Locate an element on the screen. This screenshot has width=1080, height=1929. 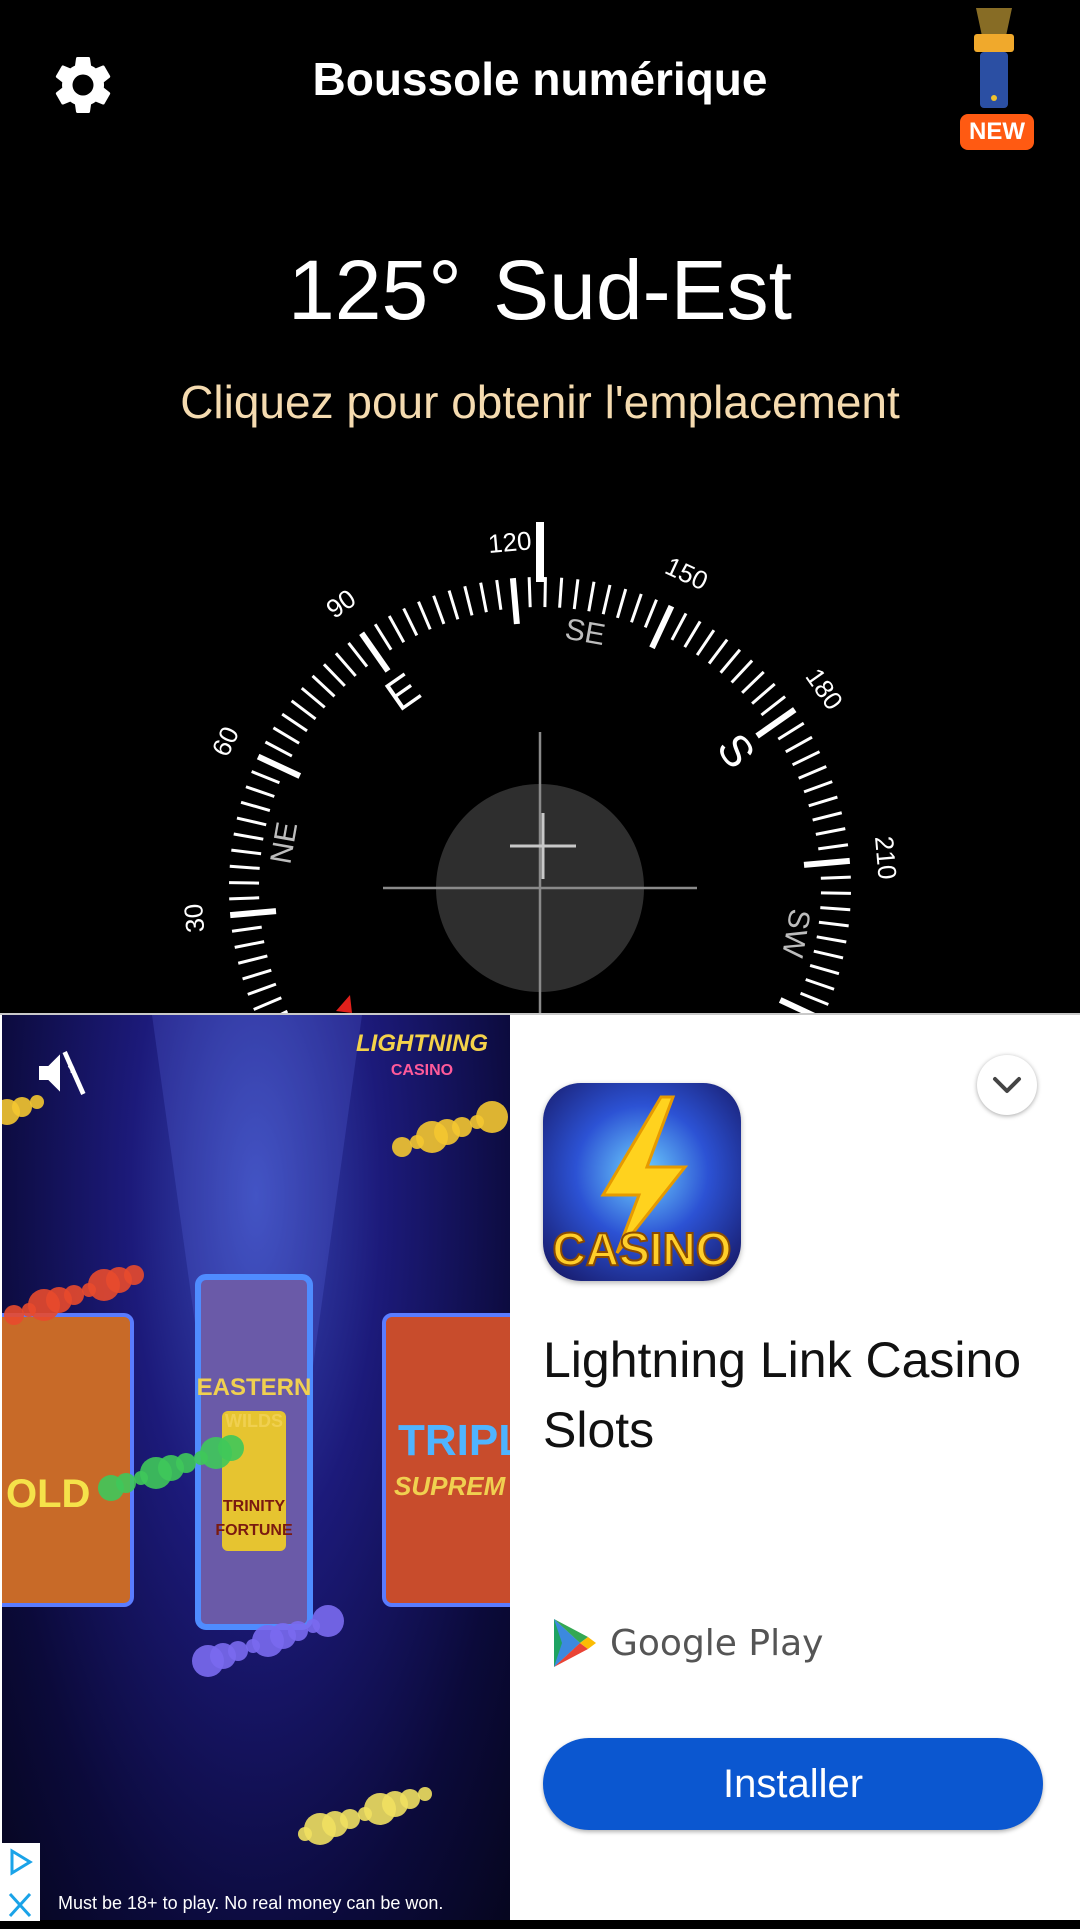
install-button: Installer is located at coordinates (793, 1784).